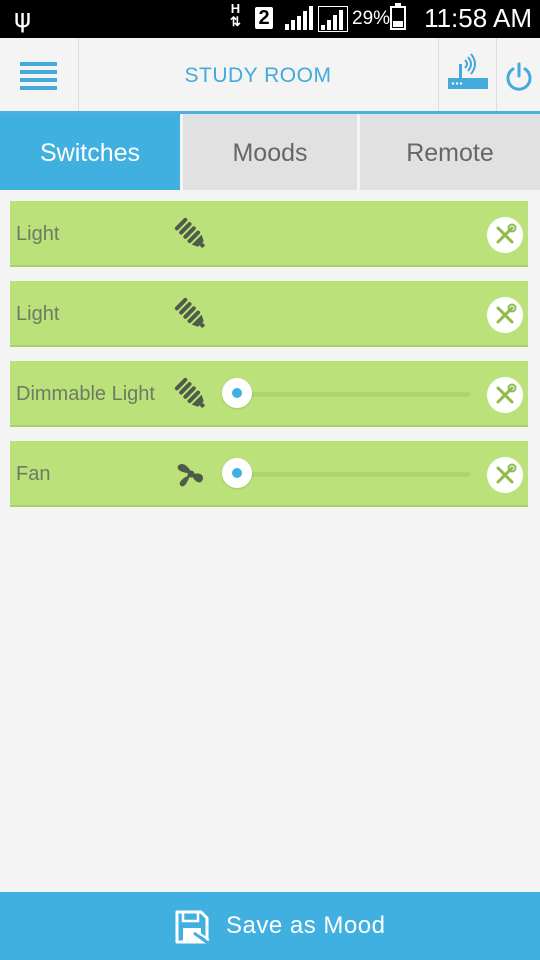  I want to click on sim-slot-badge: 2, so click(264, 18).